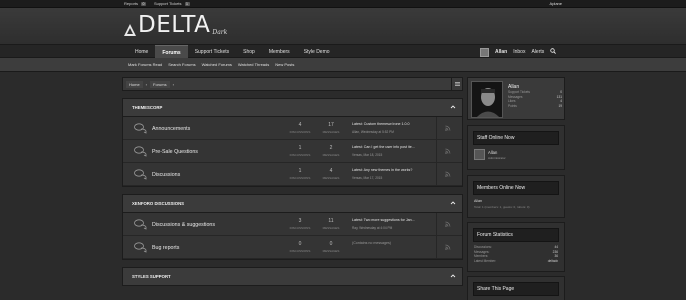 The width and height of the screenshot is (686, 300). Describe the element at coordinates (131, 3) in the screenshot. I see `reports-label: Reports` at that location.